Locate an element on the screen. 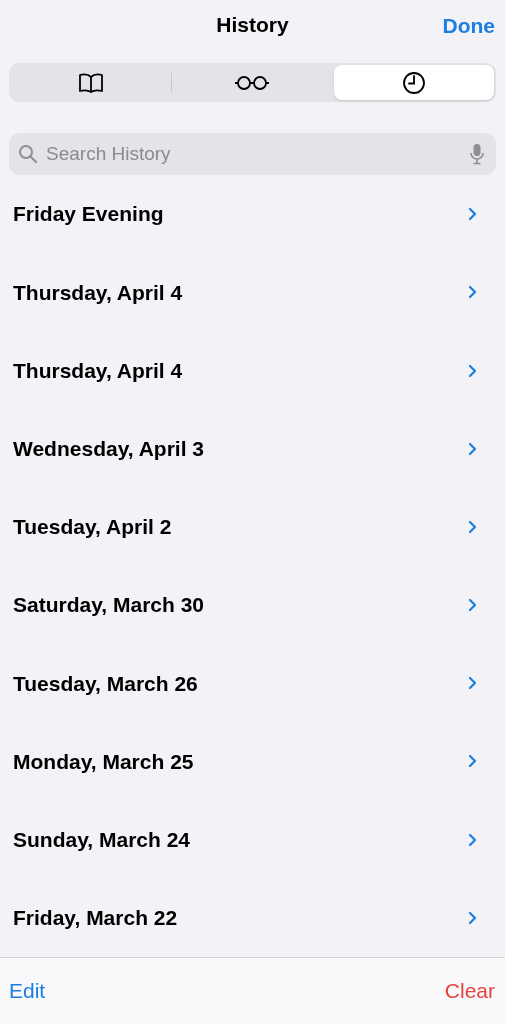 The height and width of the screenshot is (1024, 505). history-row: Friday, March 22 is located at coordinates (252, 917).